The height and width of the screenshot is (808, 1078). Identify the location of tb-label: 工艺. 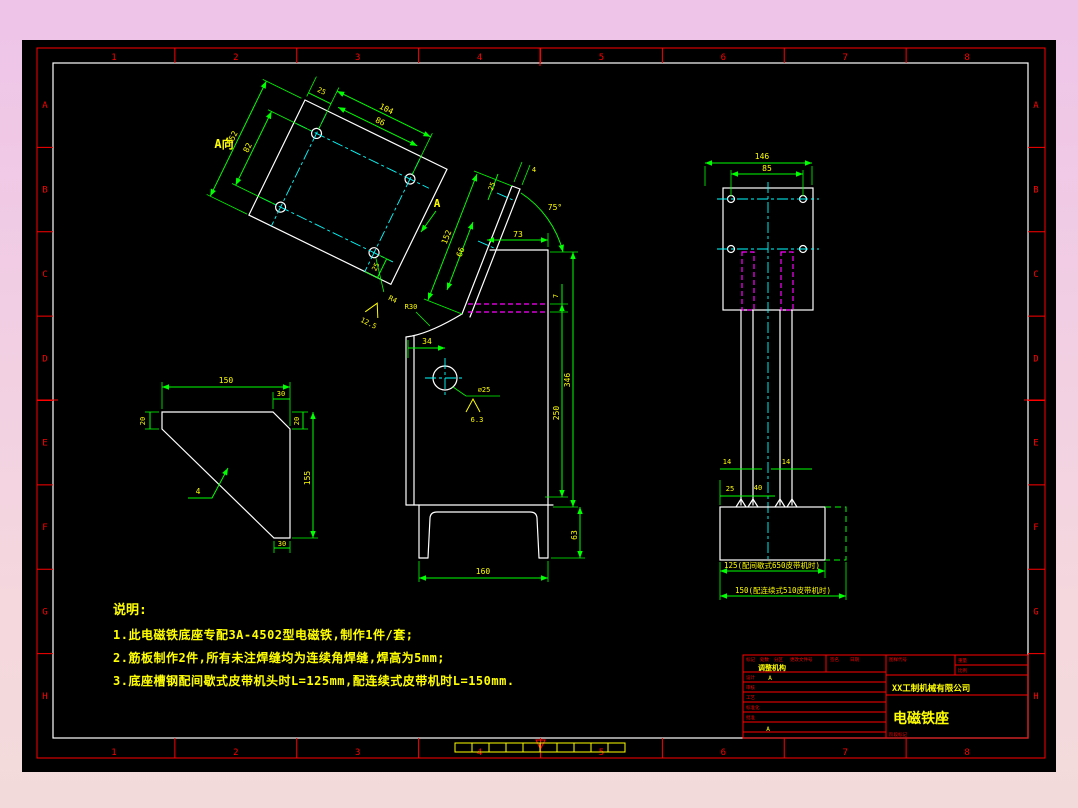
(750, 698).